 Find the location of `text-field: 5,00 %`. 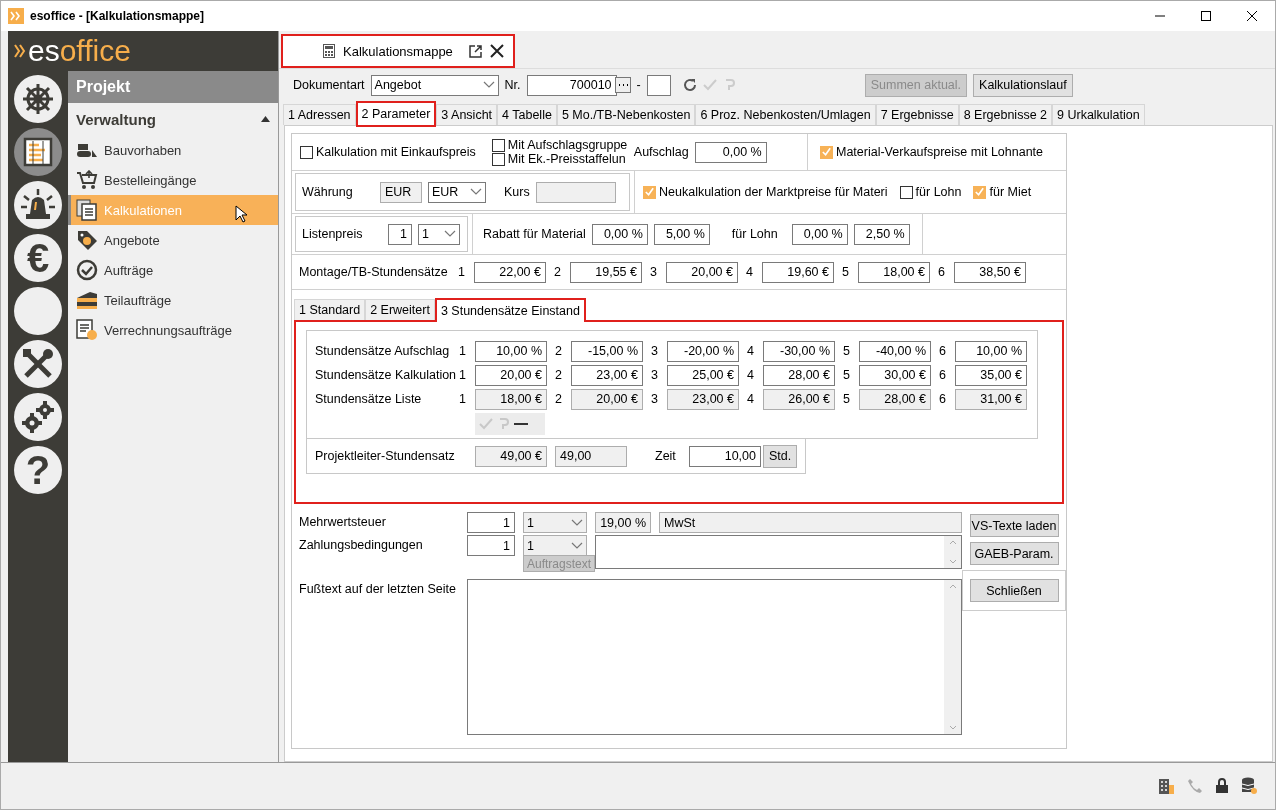

text-field: 5,00 % is located at coordinates (681, 234).